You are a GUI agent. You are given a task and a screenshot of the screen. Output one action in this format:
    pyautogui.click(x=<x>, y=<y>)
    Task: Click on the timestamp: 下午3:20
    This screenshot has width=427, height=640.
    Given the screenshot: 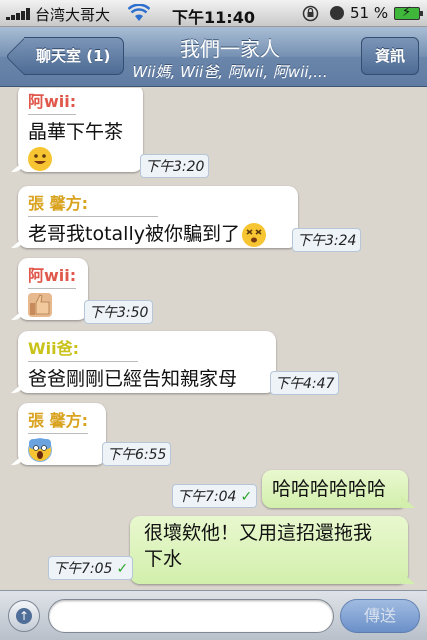 What is the action you would take?
    pyautogui.click(x=175, y=166)
    